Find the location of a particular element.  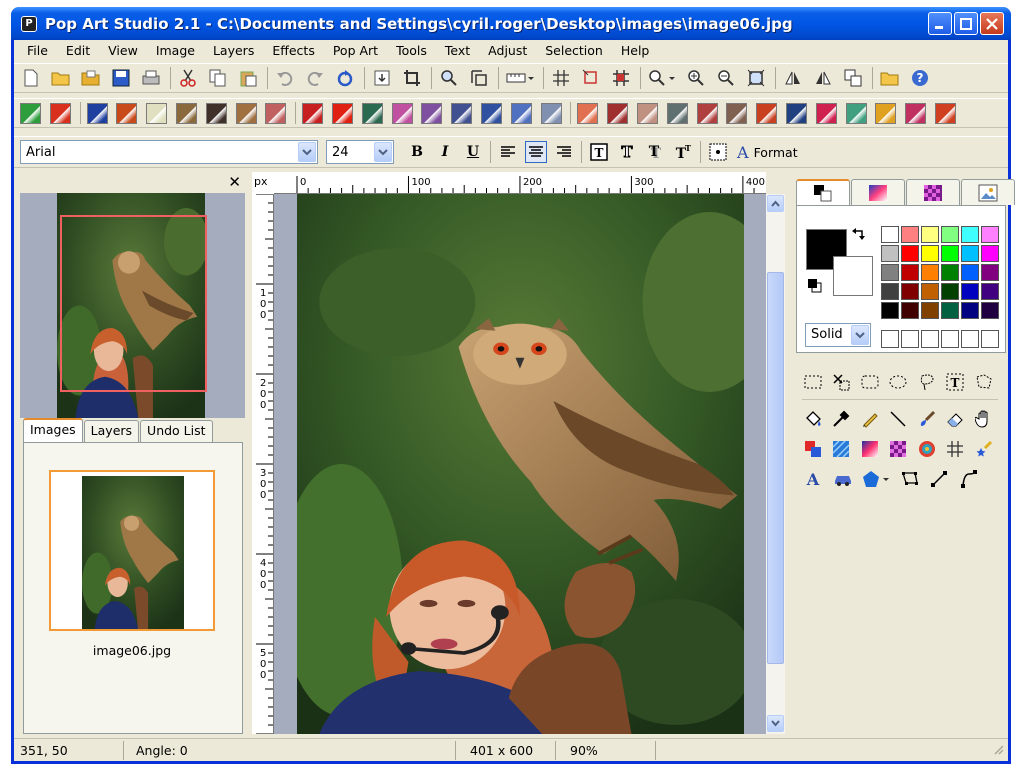

fill-bucket-icon is located at coordinates (812, 419).